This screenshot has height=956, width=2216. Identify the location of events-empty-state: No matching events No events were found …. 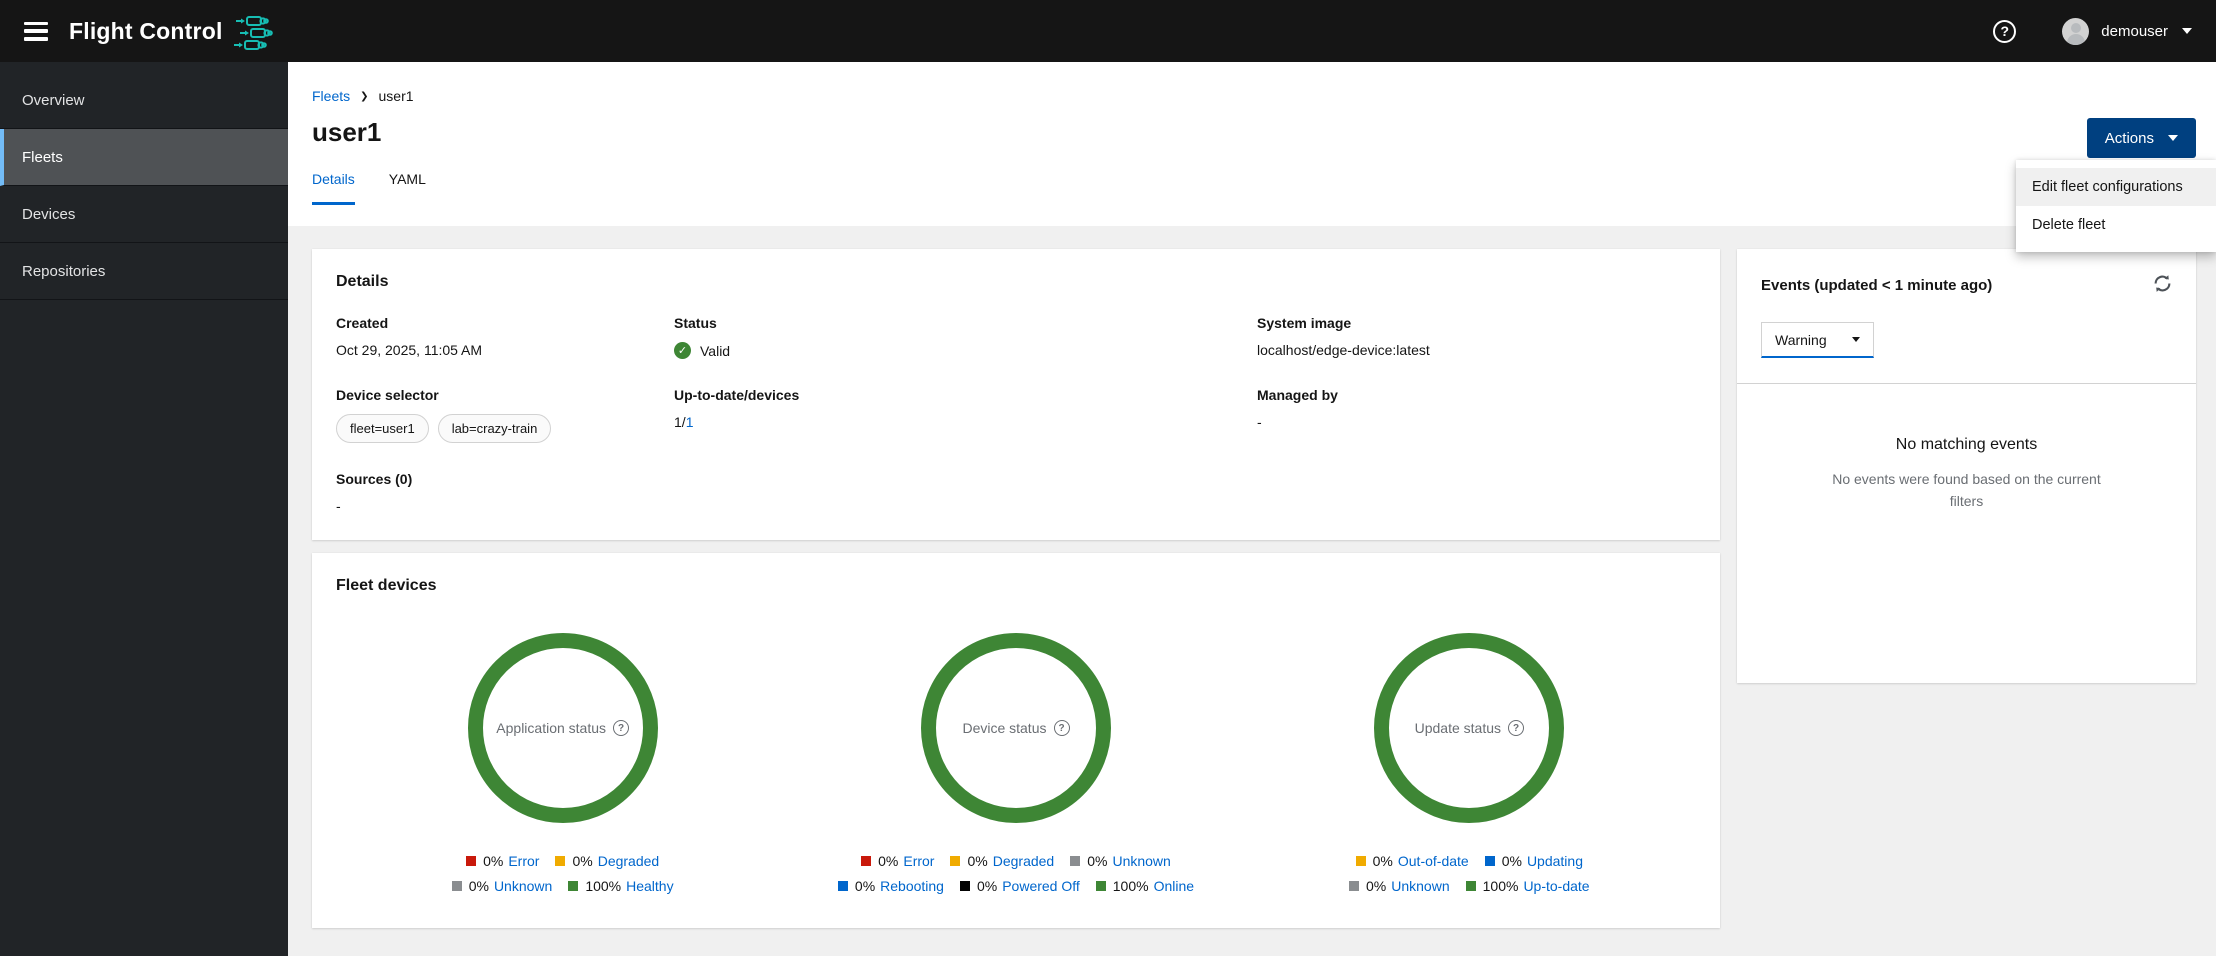
(1966, 448).